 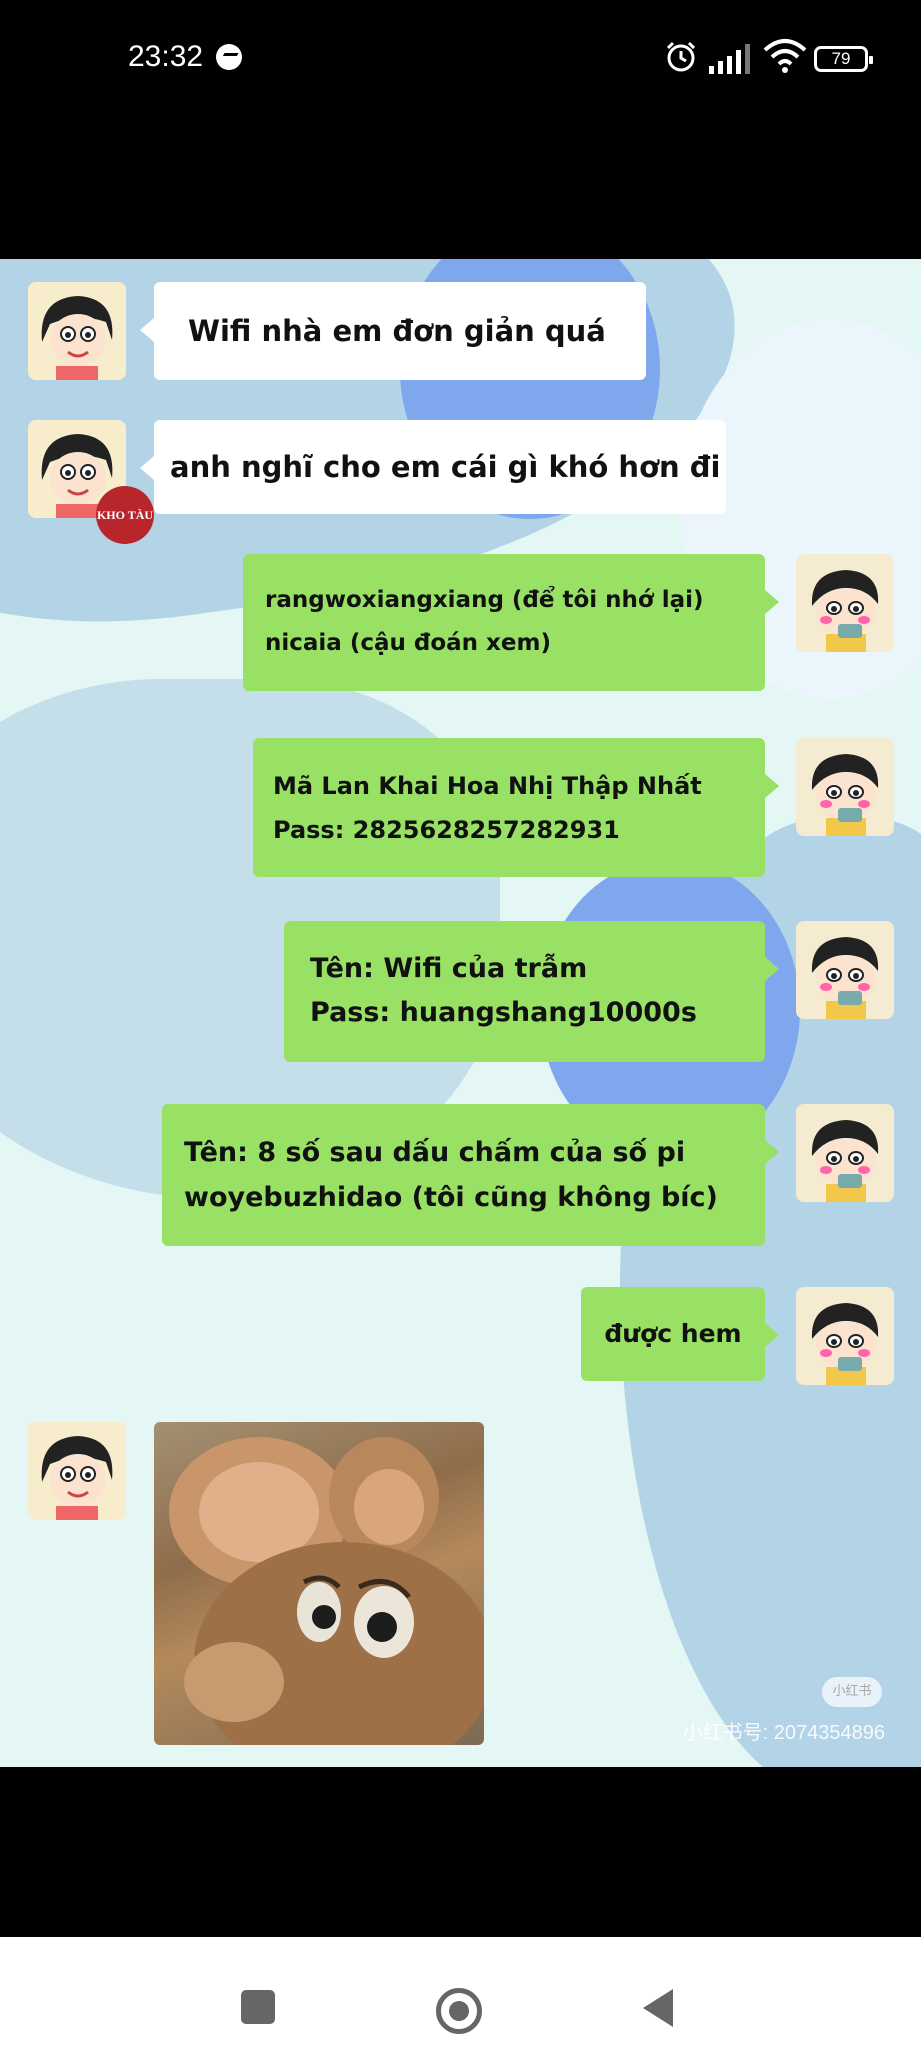 What do you see at coordinates (673, 1333) in the screenshot?
I see `message-text: được hem` at bounding box center [673, 1333].